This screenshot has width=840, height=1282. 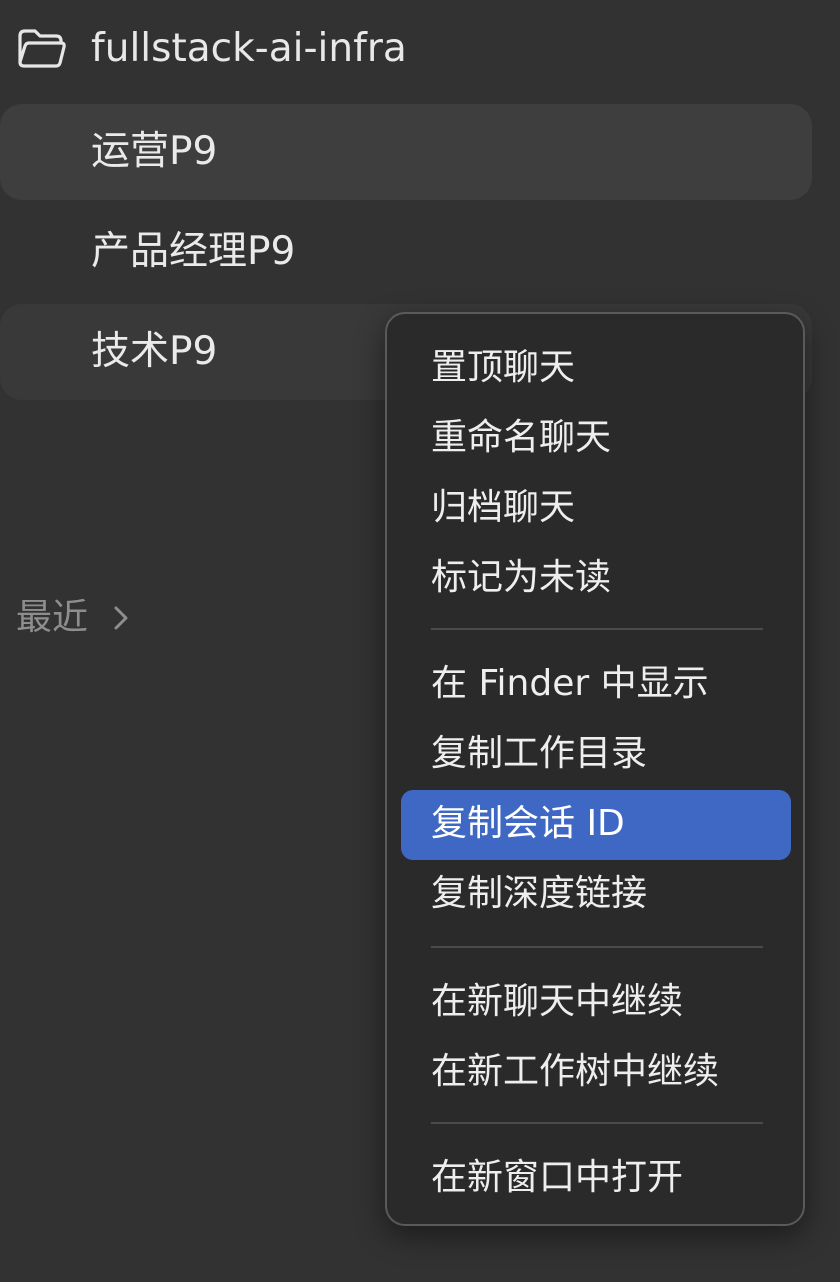 I want to click on menu-item-continue-in-new-chat: 在新聊天中继续, so click(x=596, y=1003).